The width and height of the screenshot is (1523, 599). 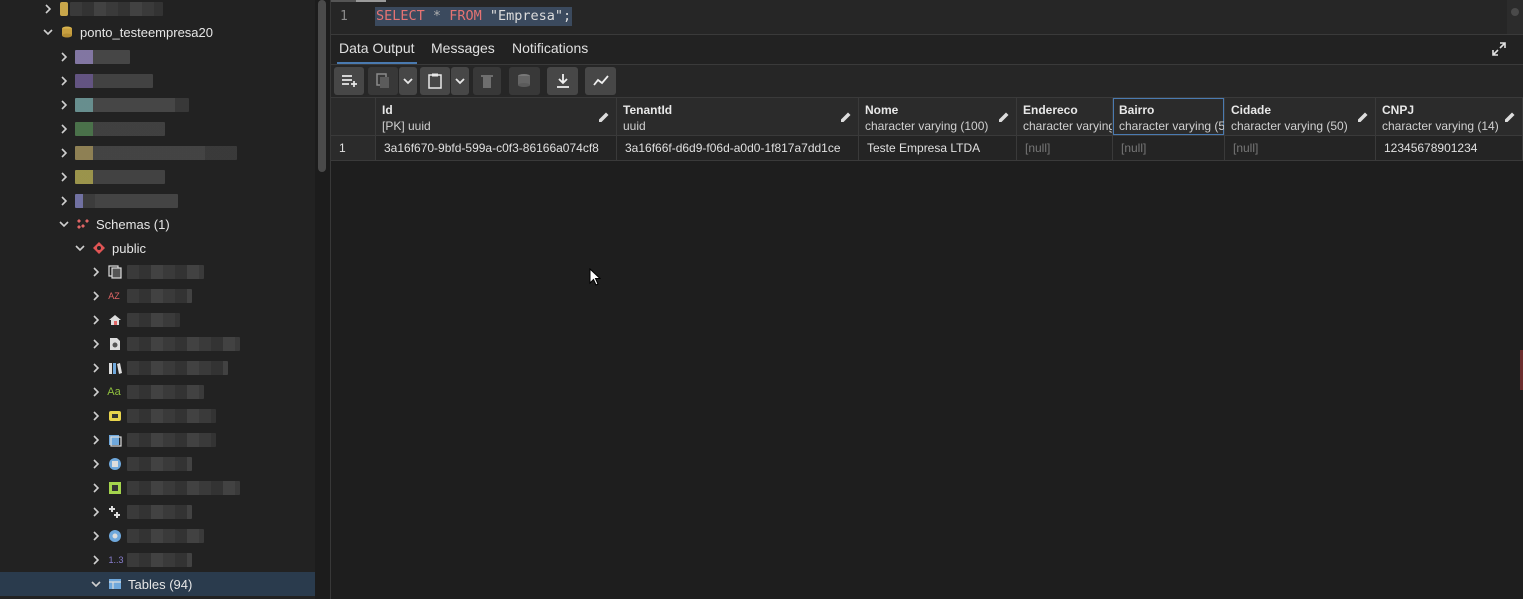 What do you see at coordinates (349, 81) in the screenshot?
I see `add-row-button` at bounding box center [349, 81].